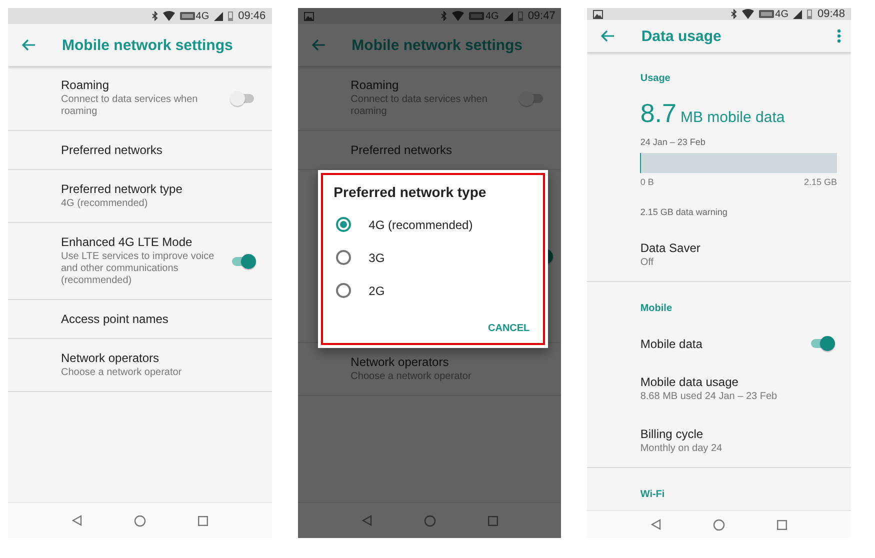  I want to click on radio-option: 4G (recommended), so click(433, 224).